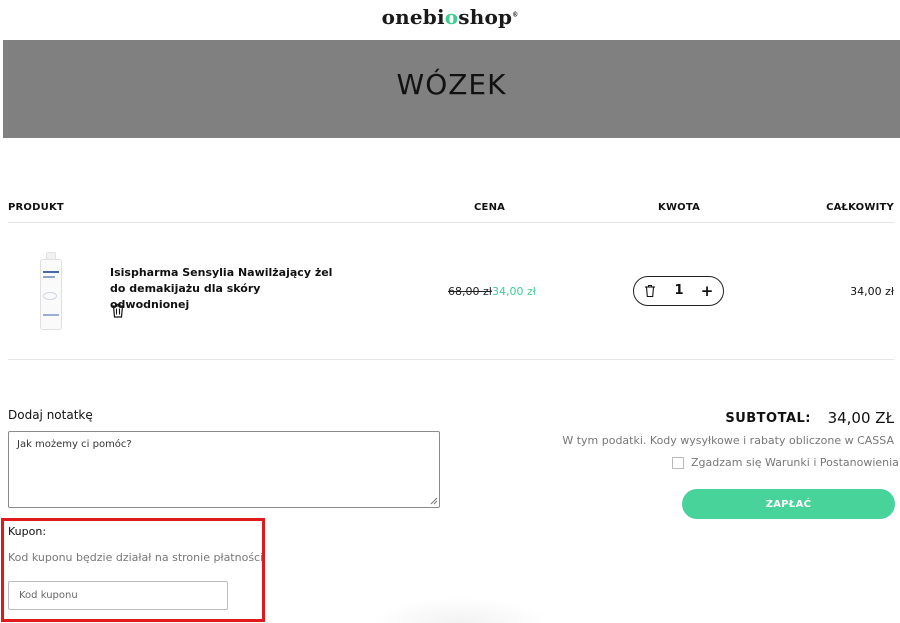 This screenshot has width=900, height=623. I want to click on quantity-stepper: 1 +, so click(678, 291).